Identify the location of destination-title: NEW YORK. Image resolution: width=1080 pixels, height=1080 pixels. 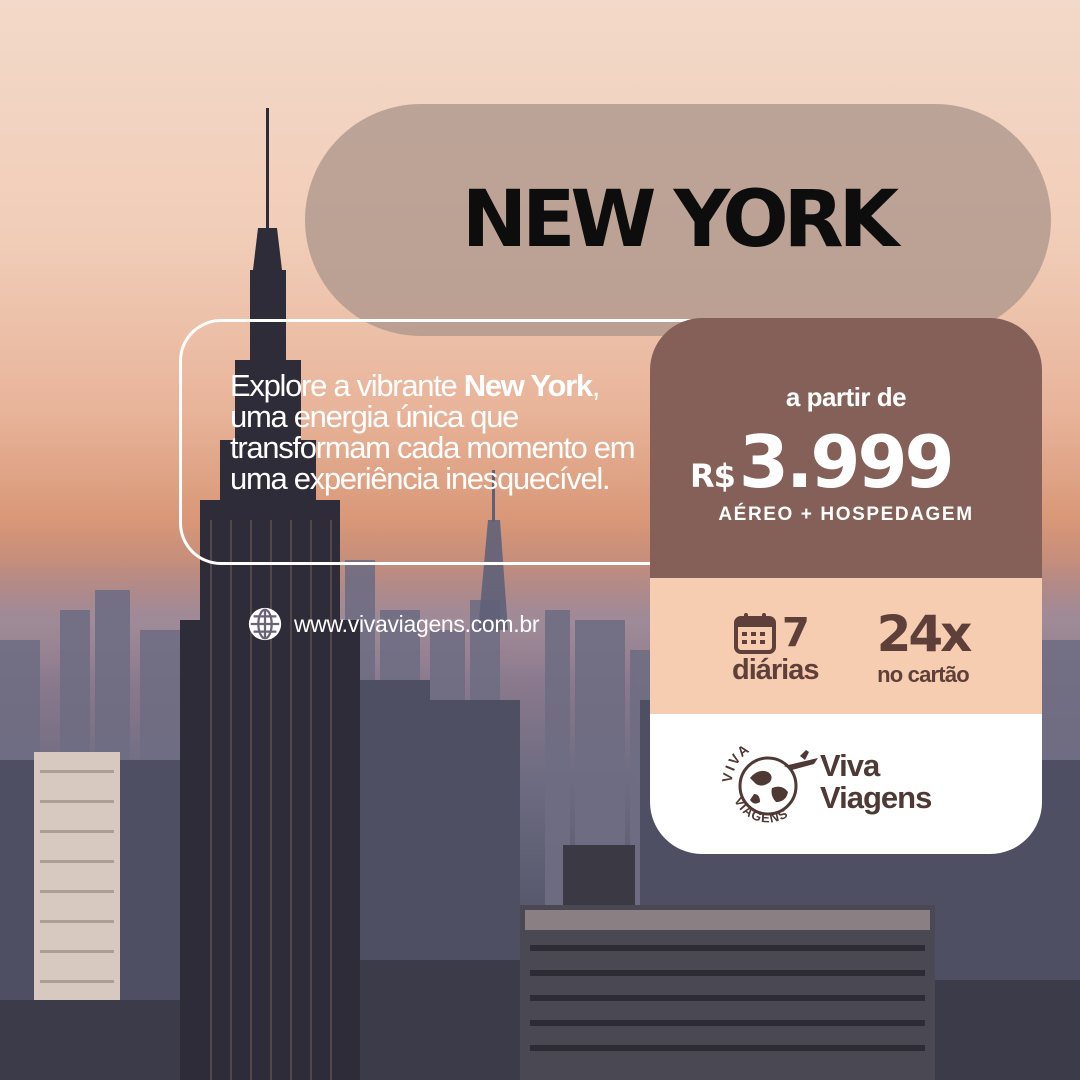
(680, 220).